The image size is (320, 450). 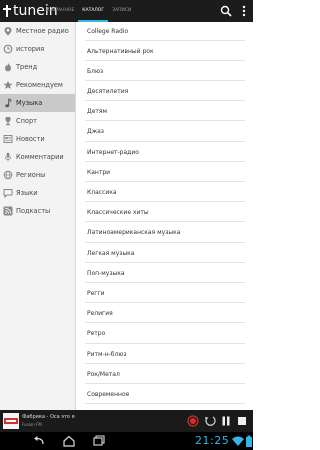 I want to click on station-thumbnail, so click(x=11, y=421).